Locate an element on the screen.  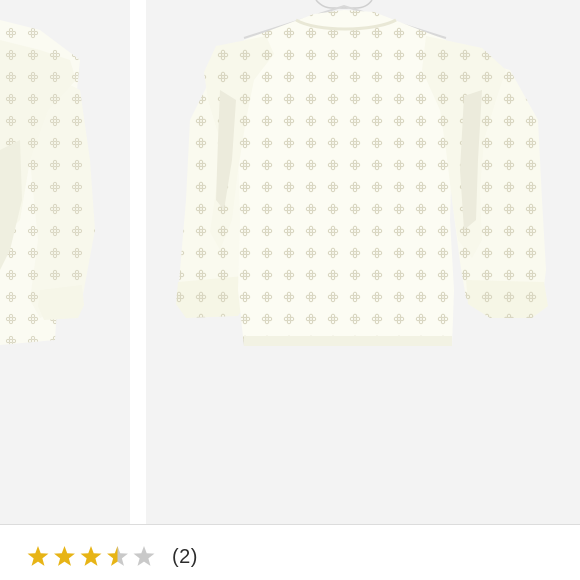
star-rating is located at coordinates (91, 557).